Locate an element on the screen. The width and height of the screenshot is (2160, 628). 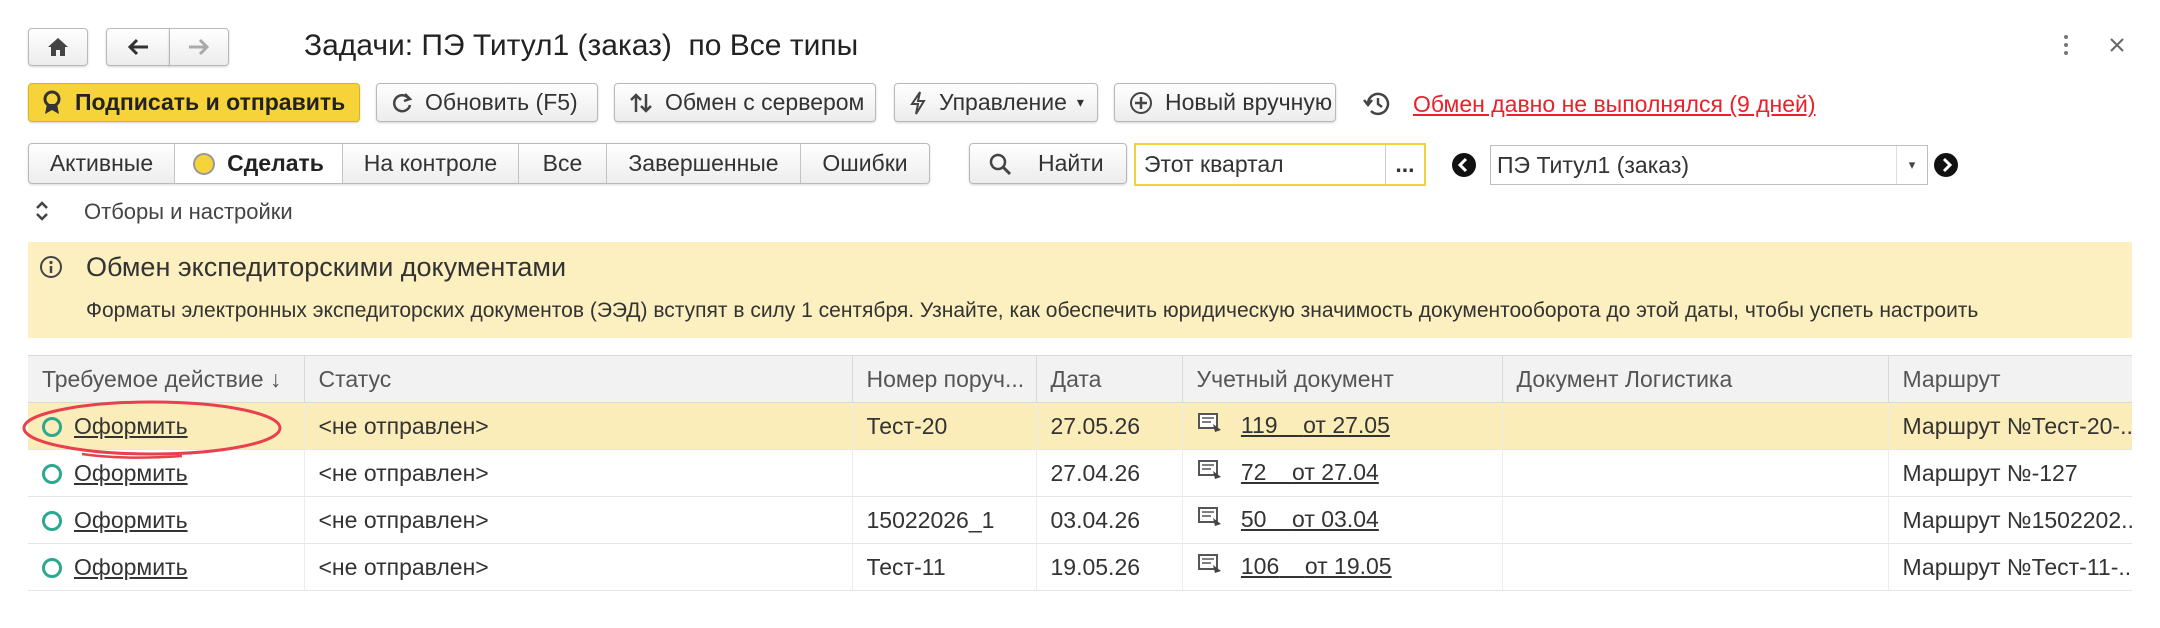
circle-arrow-right-icon is located at coordinates (1946, 165).